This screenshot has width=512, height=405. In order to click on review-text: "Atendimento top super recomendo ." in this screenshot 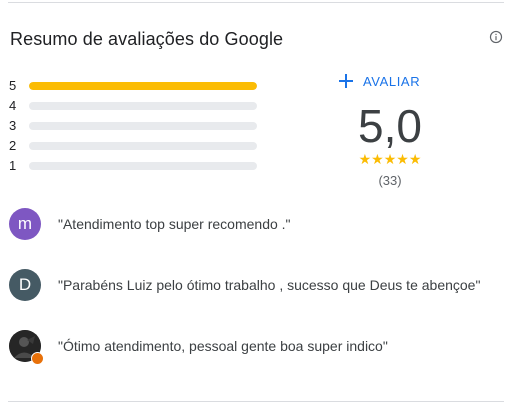, I will do `click(174, 224)`.